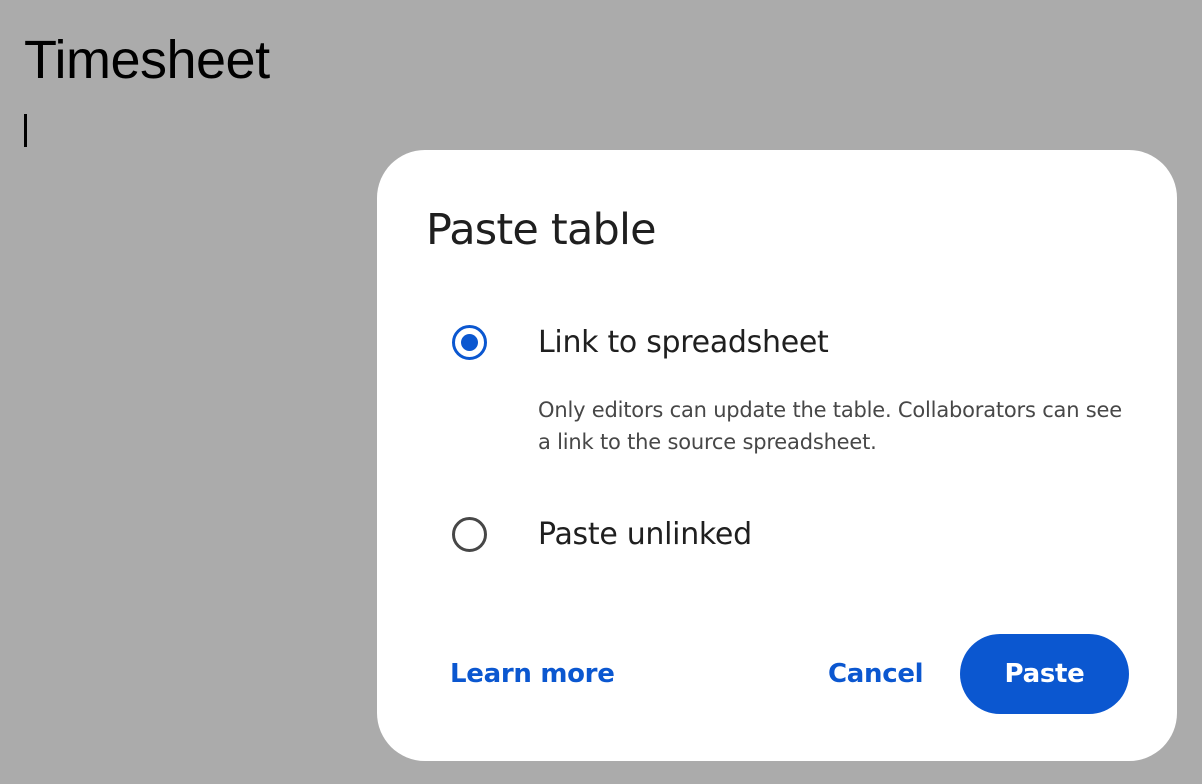 Image resolution: width=1202 pixels, height=784 pixels. I want to click on option-label-link: Link to spreadsheet, so click(683, 343).